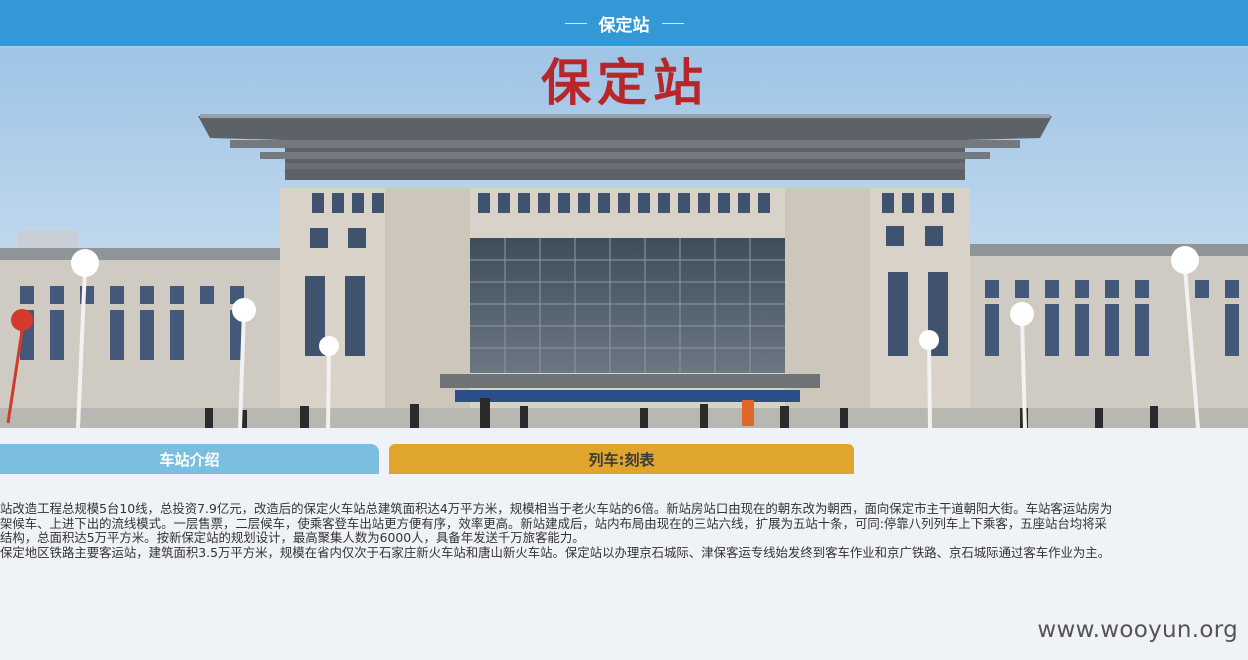  I want to click on tab-train-schedule-label: 列车:刻表, so click(621, 459).